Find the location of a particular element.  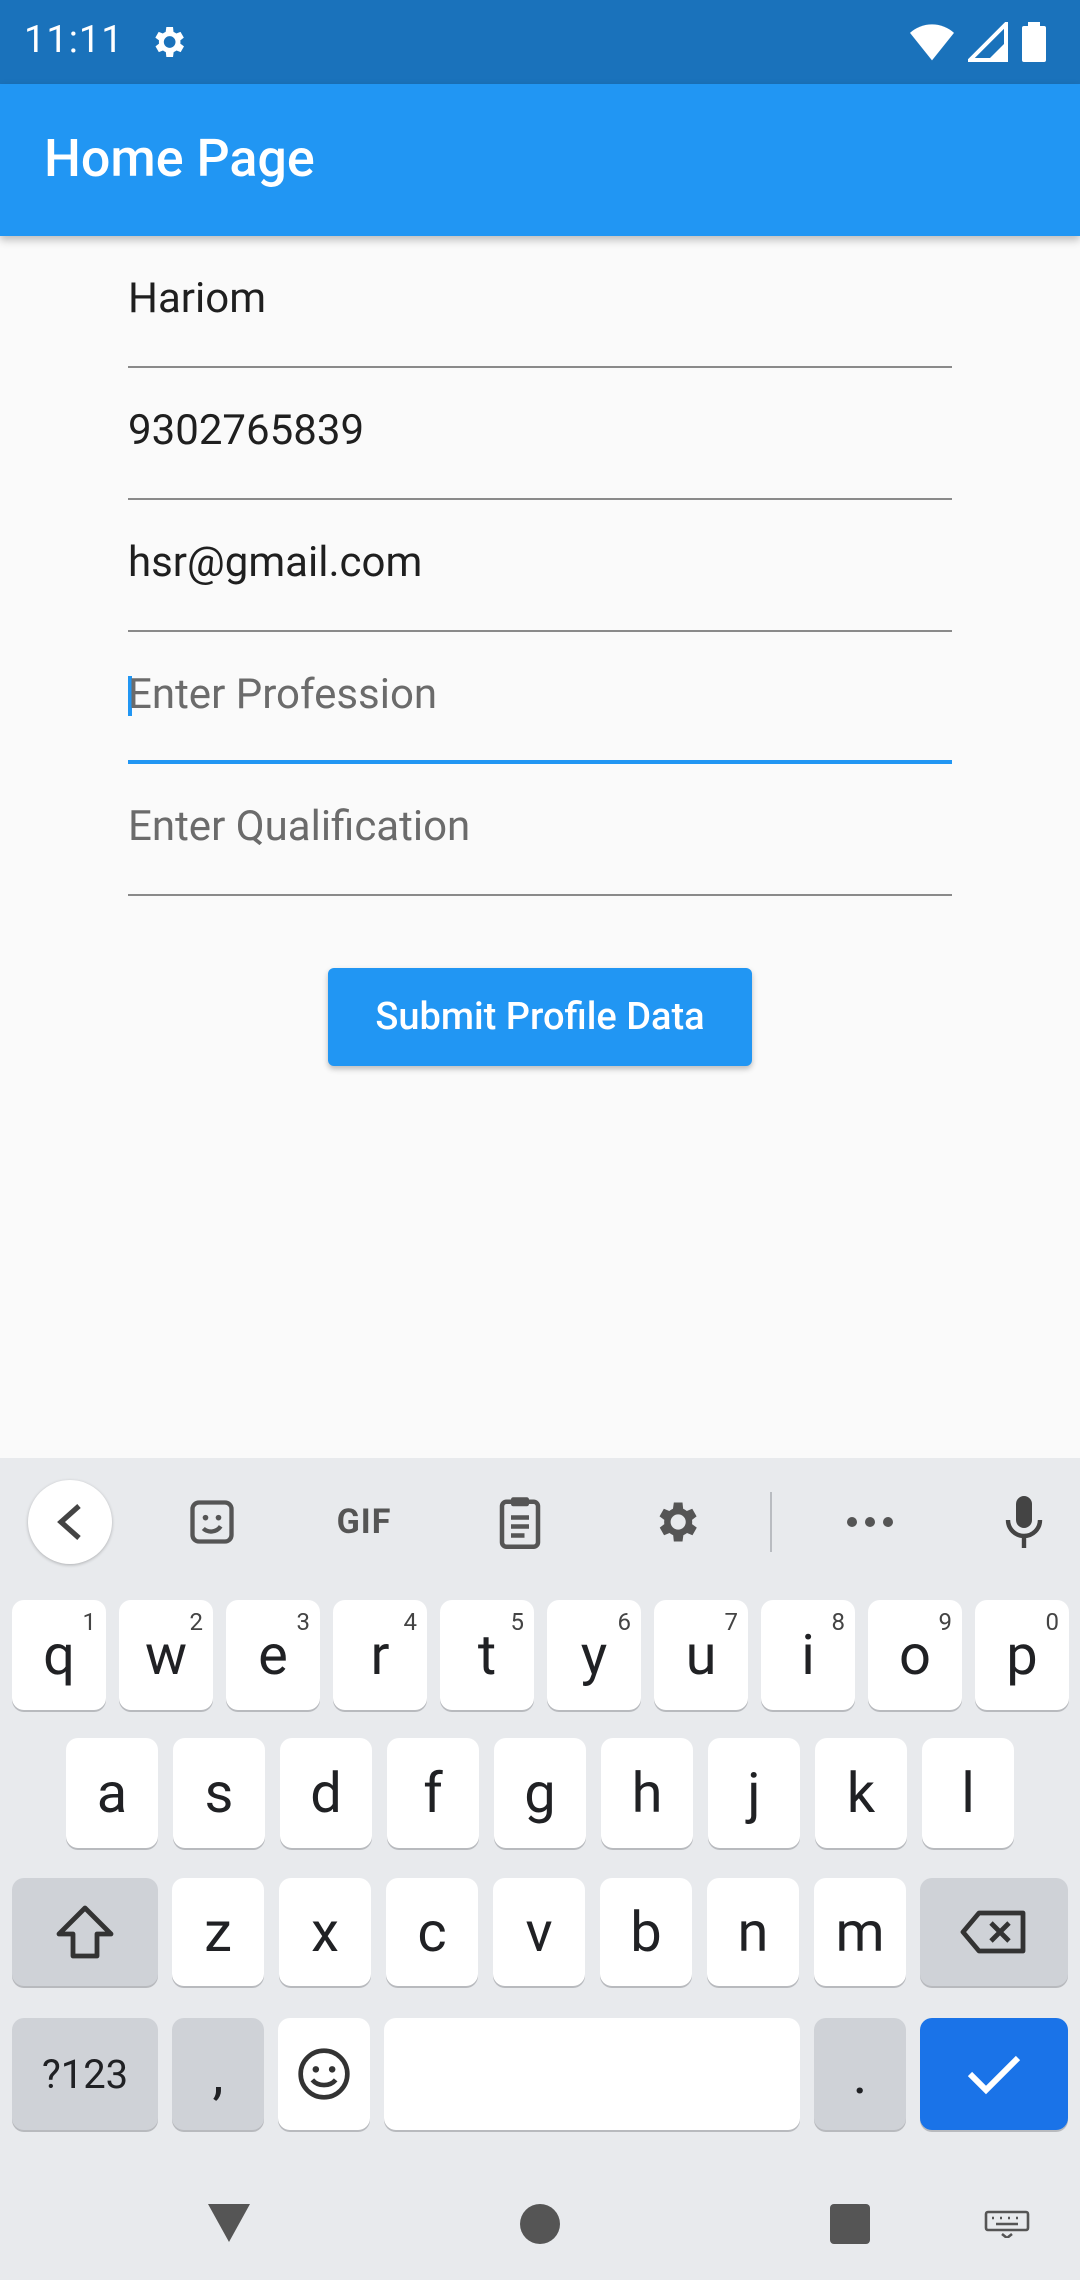

key-label: d is located at coordinates (326, 1793).